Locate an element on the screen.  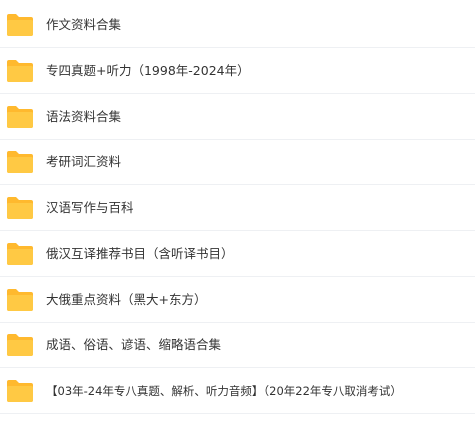
folder-name: 汉语写作与百科 is located at coordinates (90, 208).